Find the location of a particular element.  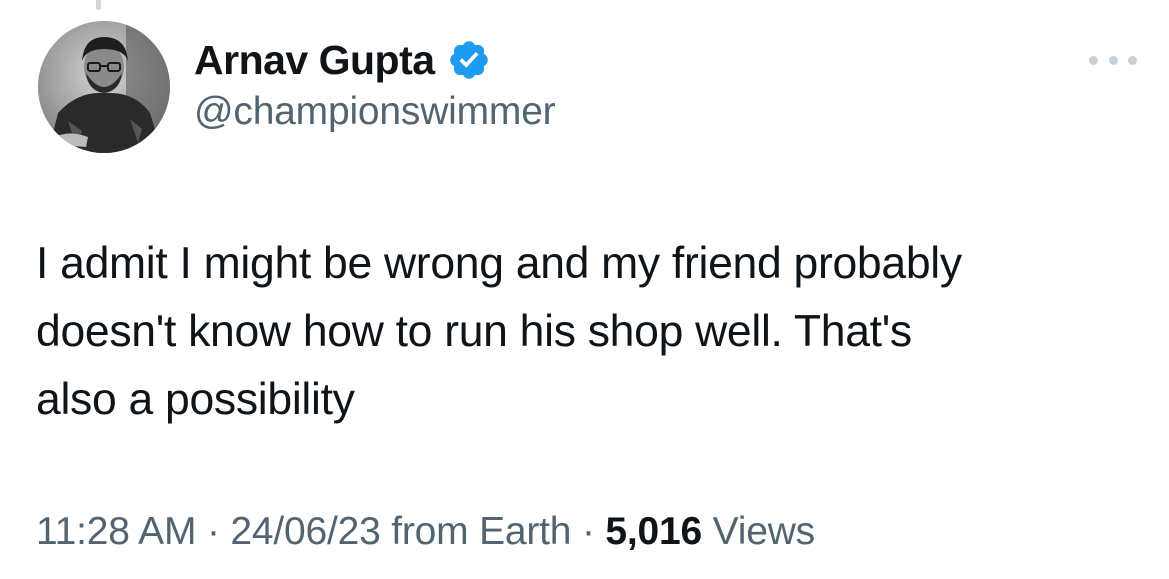

author-handle: @championswimmer is located at coordinates (375, 112).